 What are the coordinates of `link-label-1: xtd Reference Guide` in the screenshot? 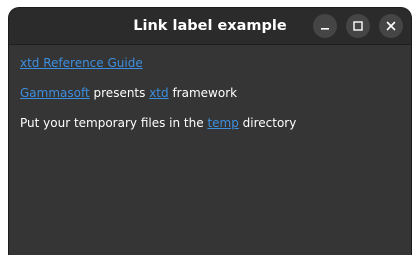 It's located at (81, 63).